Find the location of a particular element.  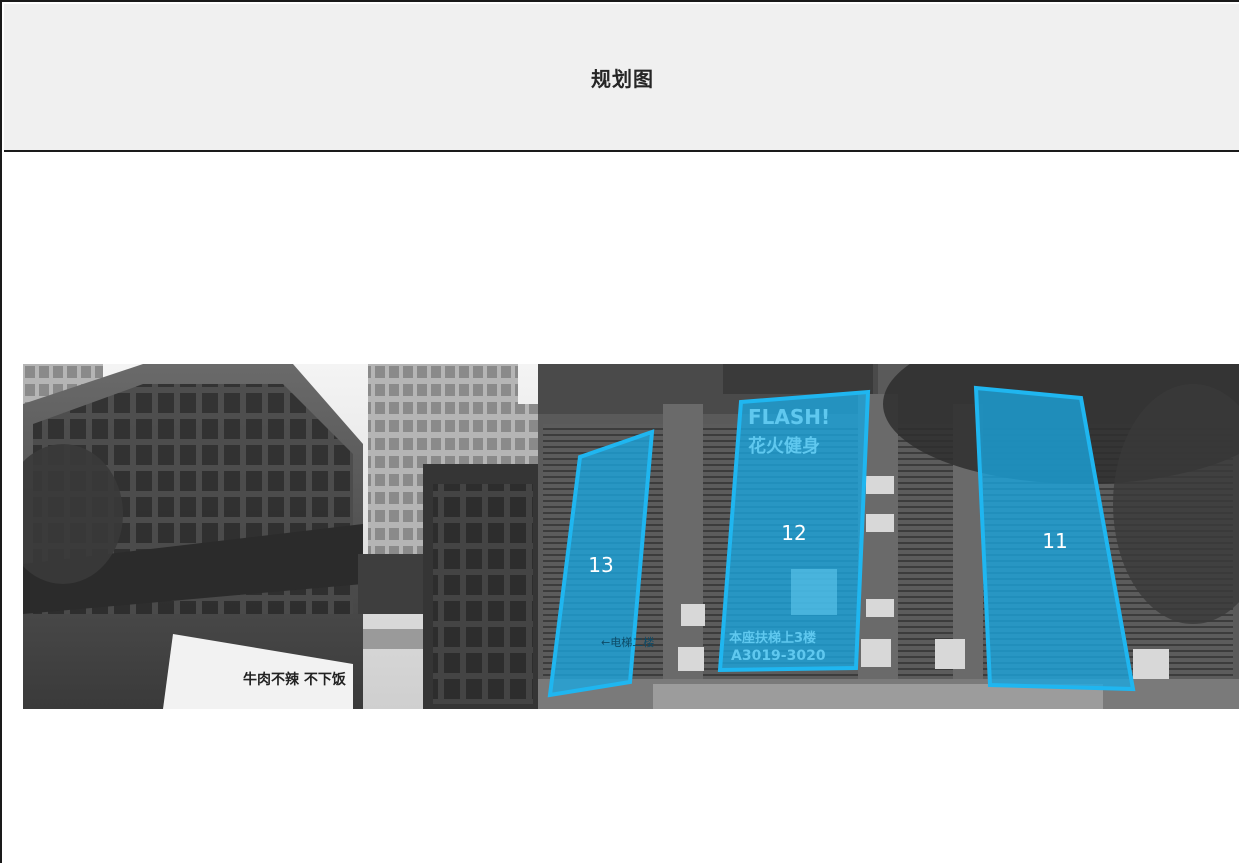

zone-12-brand: FLASH! is located at coordinates (789, 417).